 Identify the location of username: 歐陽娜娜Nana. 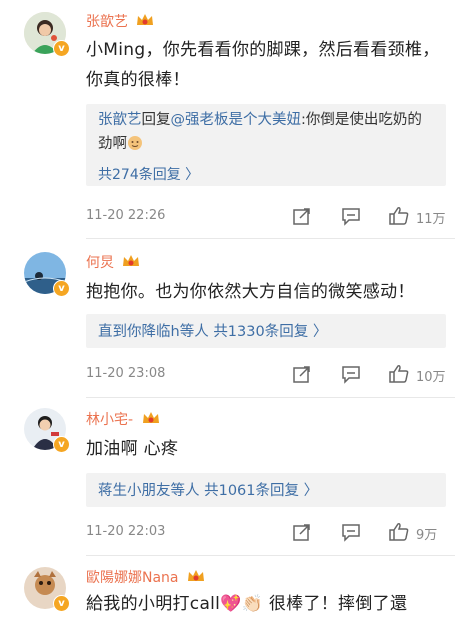
(132, 578).